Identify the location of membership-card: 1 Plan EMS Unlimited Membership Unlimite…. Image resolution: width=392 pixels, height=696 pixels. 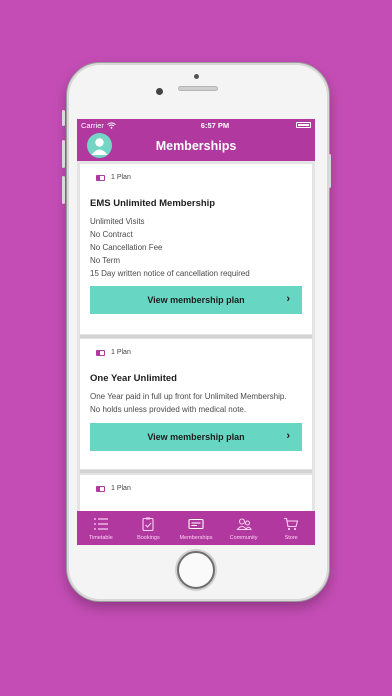
(196, 249).